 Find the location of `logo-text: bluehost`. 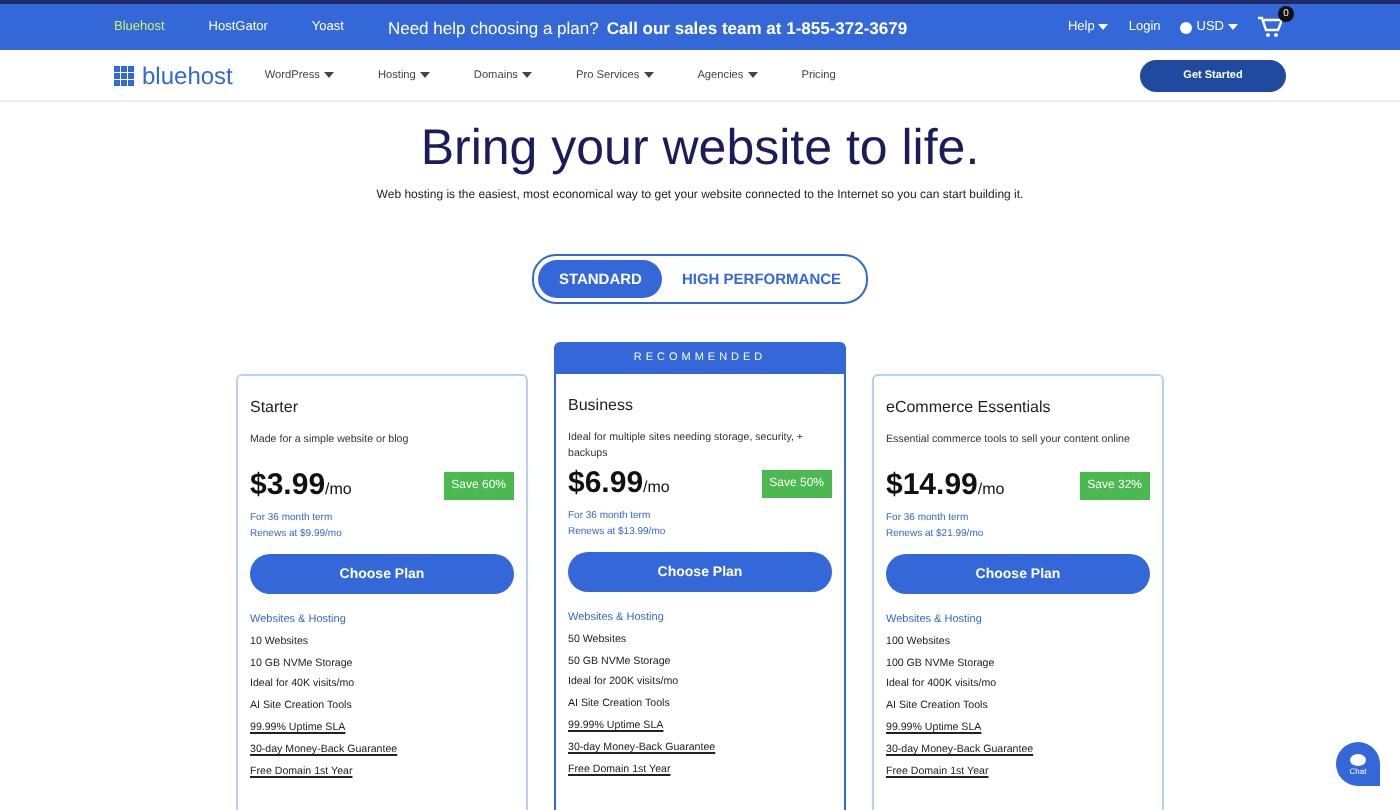

logo-text: bluehost is located at coordinates (187, 75).